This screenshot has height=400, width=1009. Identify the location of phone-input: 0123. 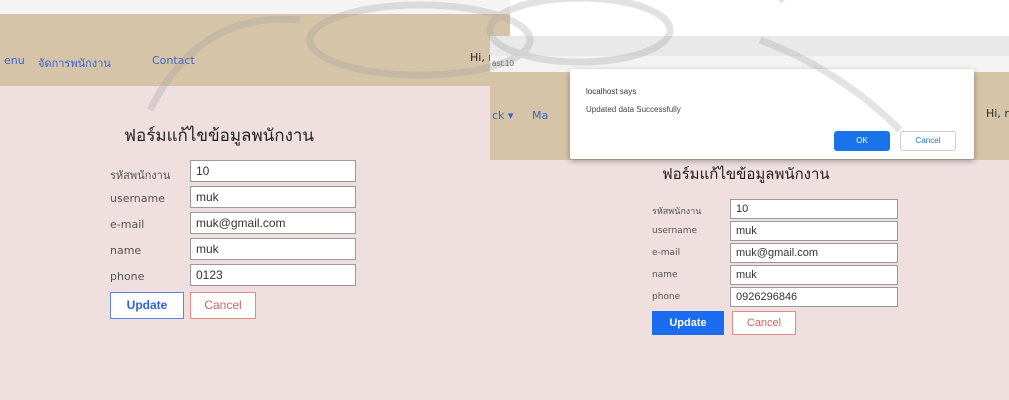
(273, 275).